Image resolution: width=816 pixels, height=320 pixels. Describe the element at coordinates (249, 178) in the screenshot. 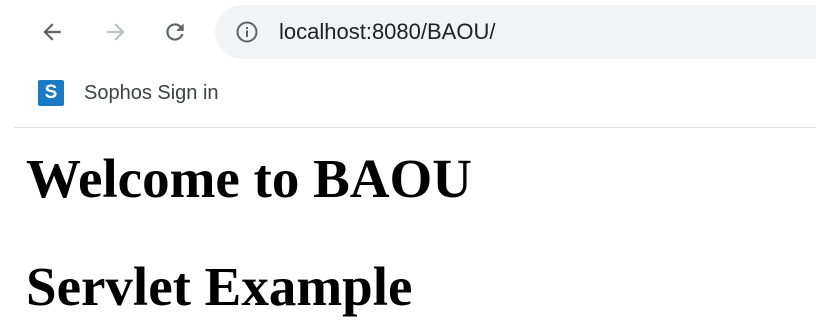

I see `page-heading-welcome: Welcome to BAOU` at that location.